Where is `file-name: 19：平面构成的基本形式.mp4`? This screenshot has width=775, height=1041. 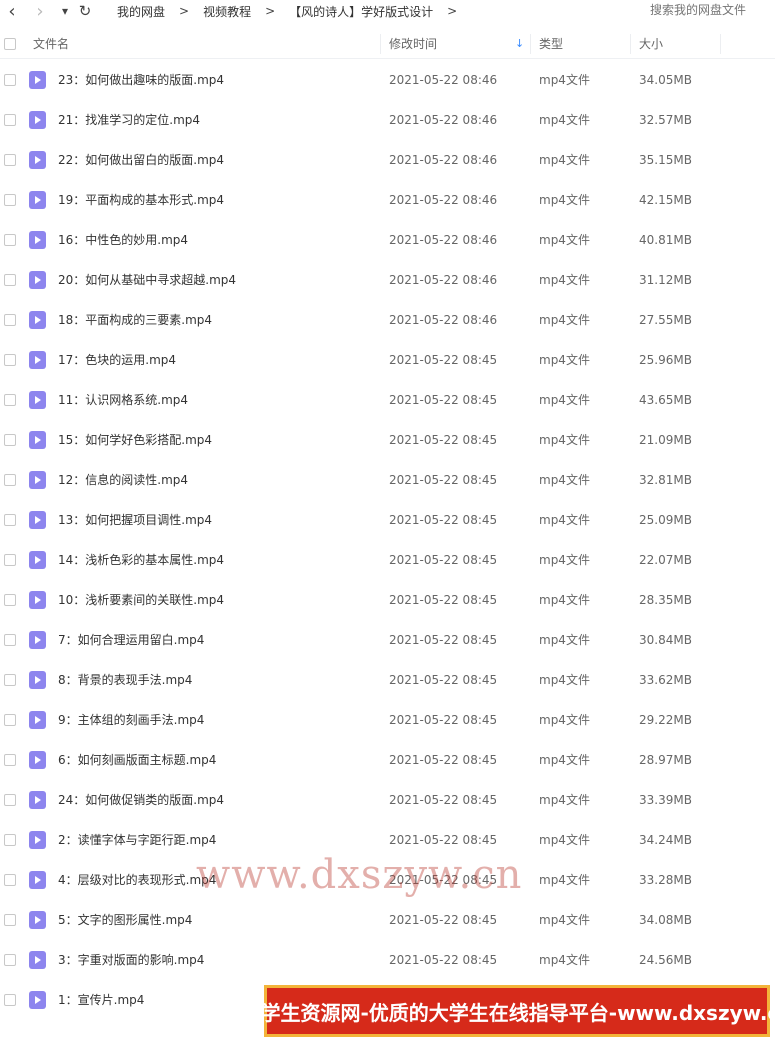 file-name: 19：平面构成的基本形式.mp4 is located at coordinates (141, 200).